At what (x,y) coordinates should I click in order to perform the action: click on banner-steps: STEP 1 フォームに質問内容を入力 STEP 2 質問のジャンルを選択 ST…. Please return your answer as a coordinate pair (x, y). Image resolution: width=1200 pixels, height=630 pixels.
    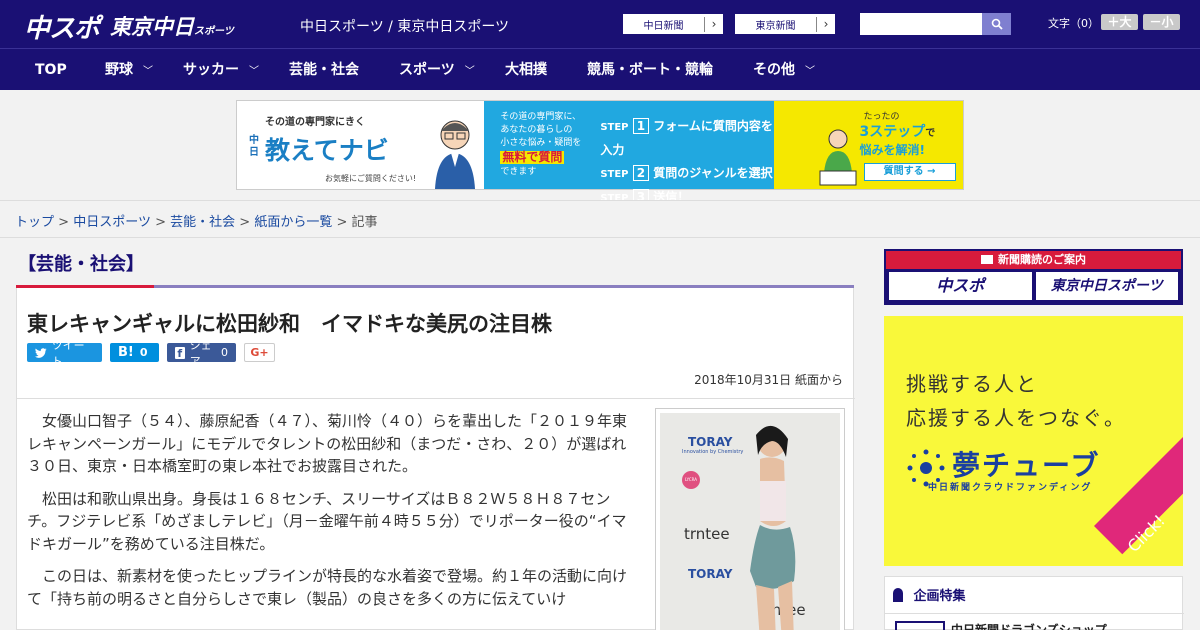
    Looking at the image, I should click on (686, 162).